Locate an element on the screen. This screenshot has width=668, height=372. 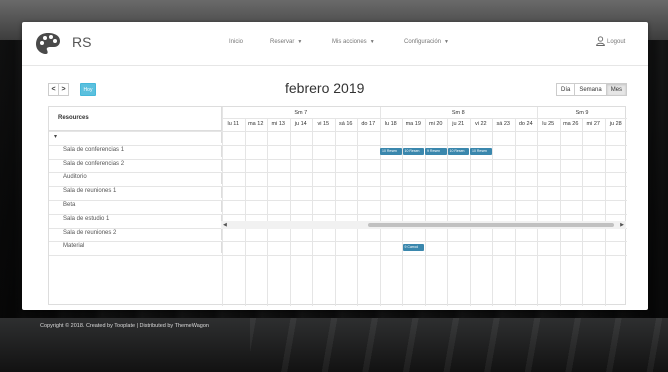
day-column-header: ma 19 is located at coordinates (413, 124).